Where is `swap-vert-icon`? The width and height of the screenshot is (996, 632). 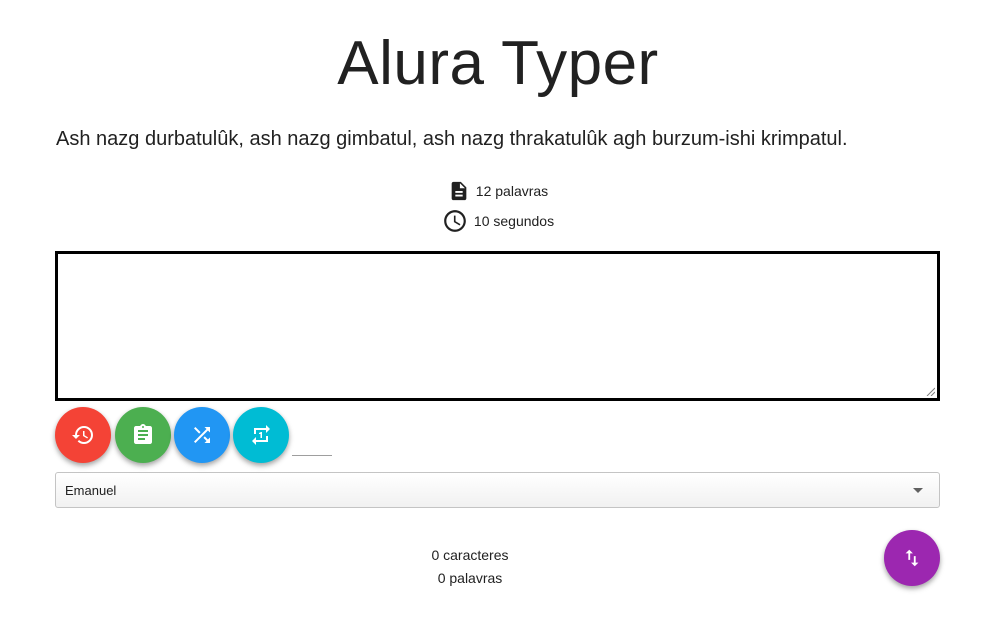
swap-vert-icon is located at coordinates (912, 558).